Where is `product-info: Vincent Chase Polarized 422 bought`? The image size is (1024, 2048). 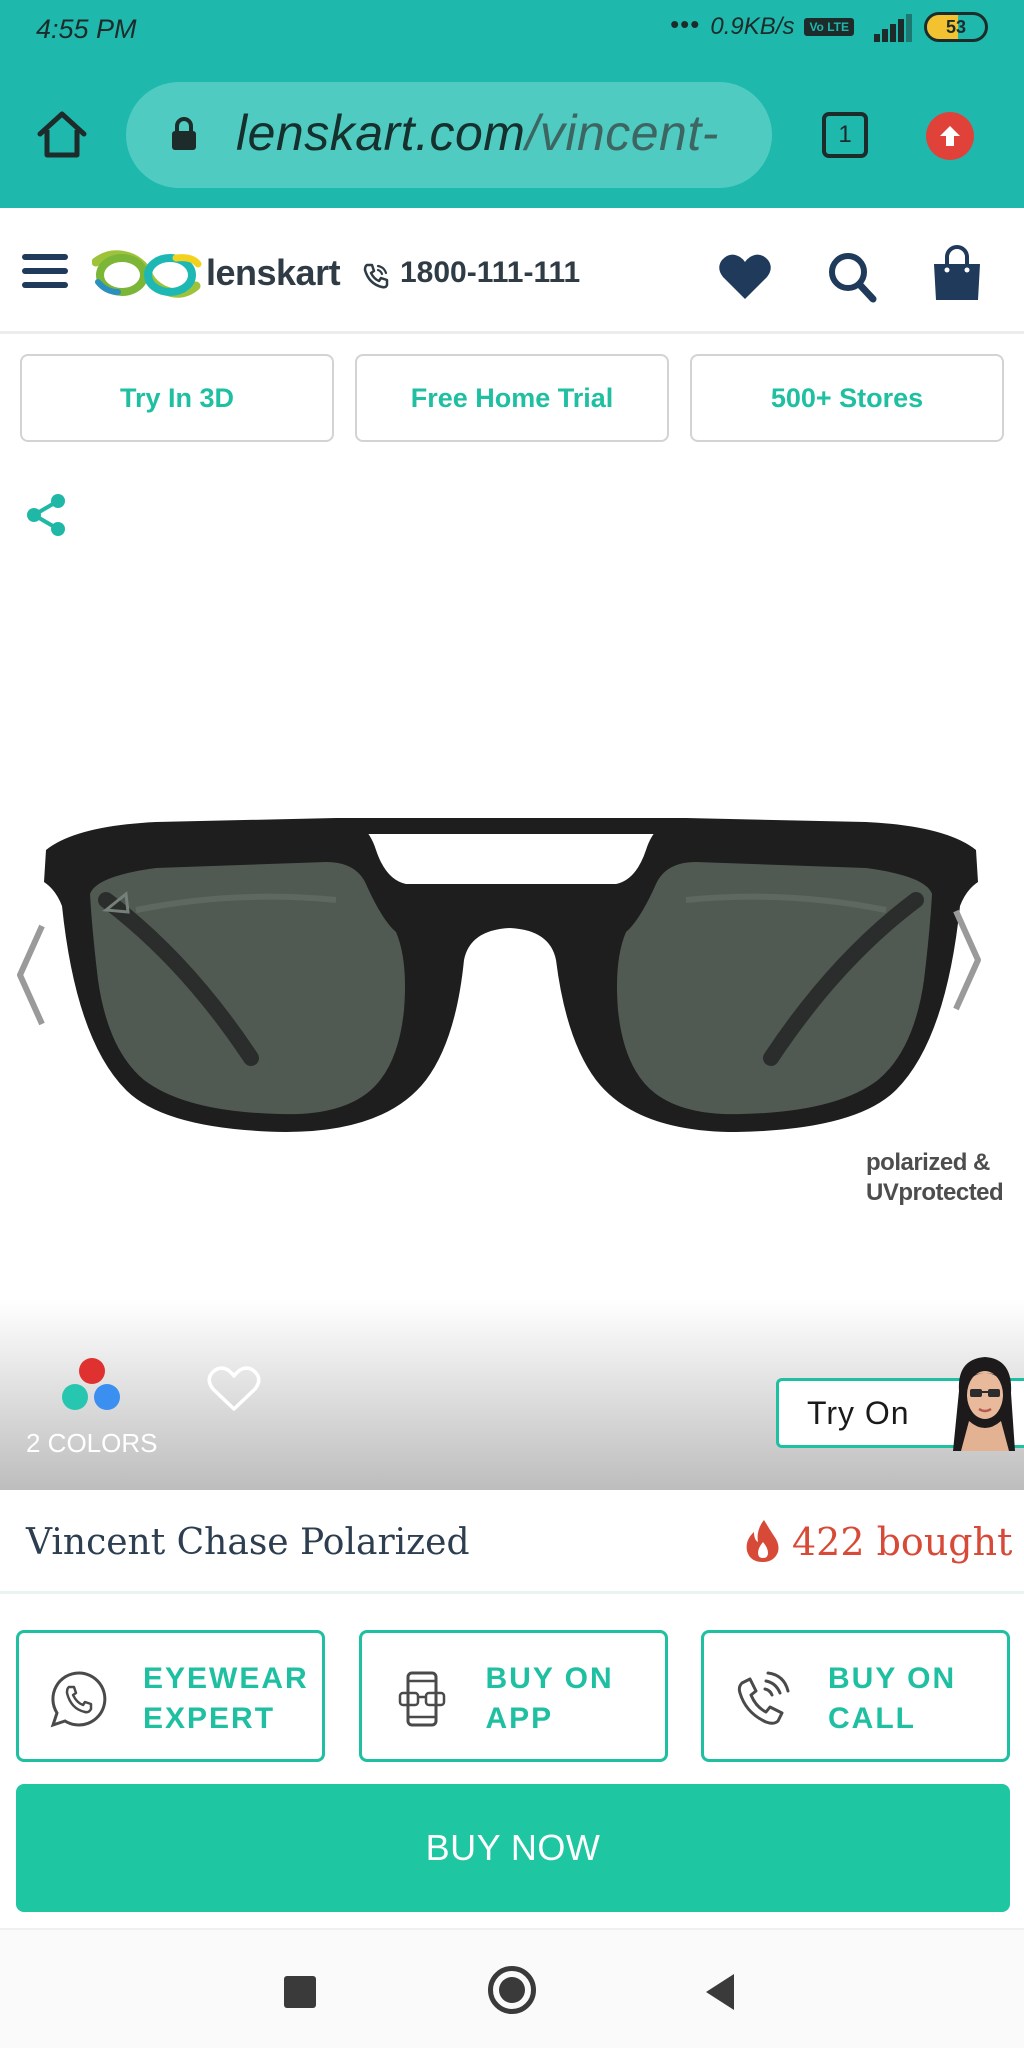 product-info: Vincent Chase Polarized 422 bought is located at coordinates (512, 1542).